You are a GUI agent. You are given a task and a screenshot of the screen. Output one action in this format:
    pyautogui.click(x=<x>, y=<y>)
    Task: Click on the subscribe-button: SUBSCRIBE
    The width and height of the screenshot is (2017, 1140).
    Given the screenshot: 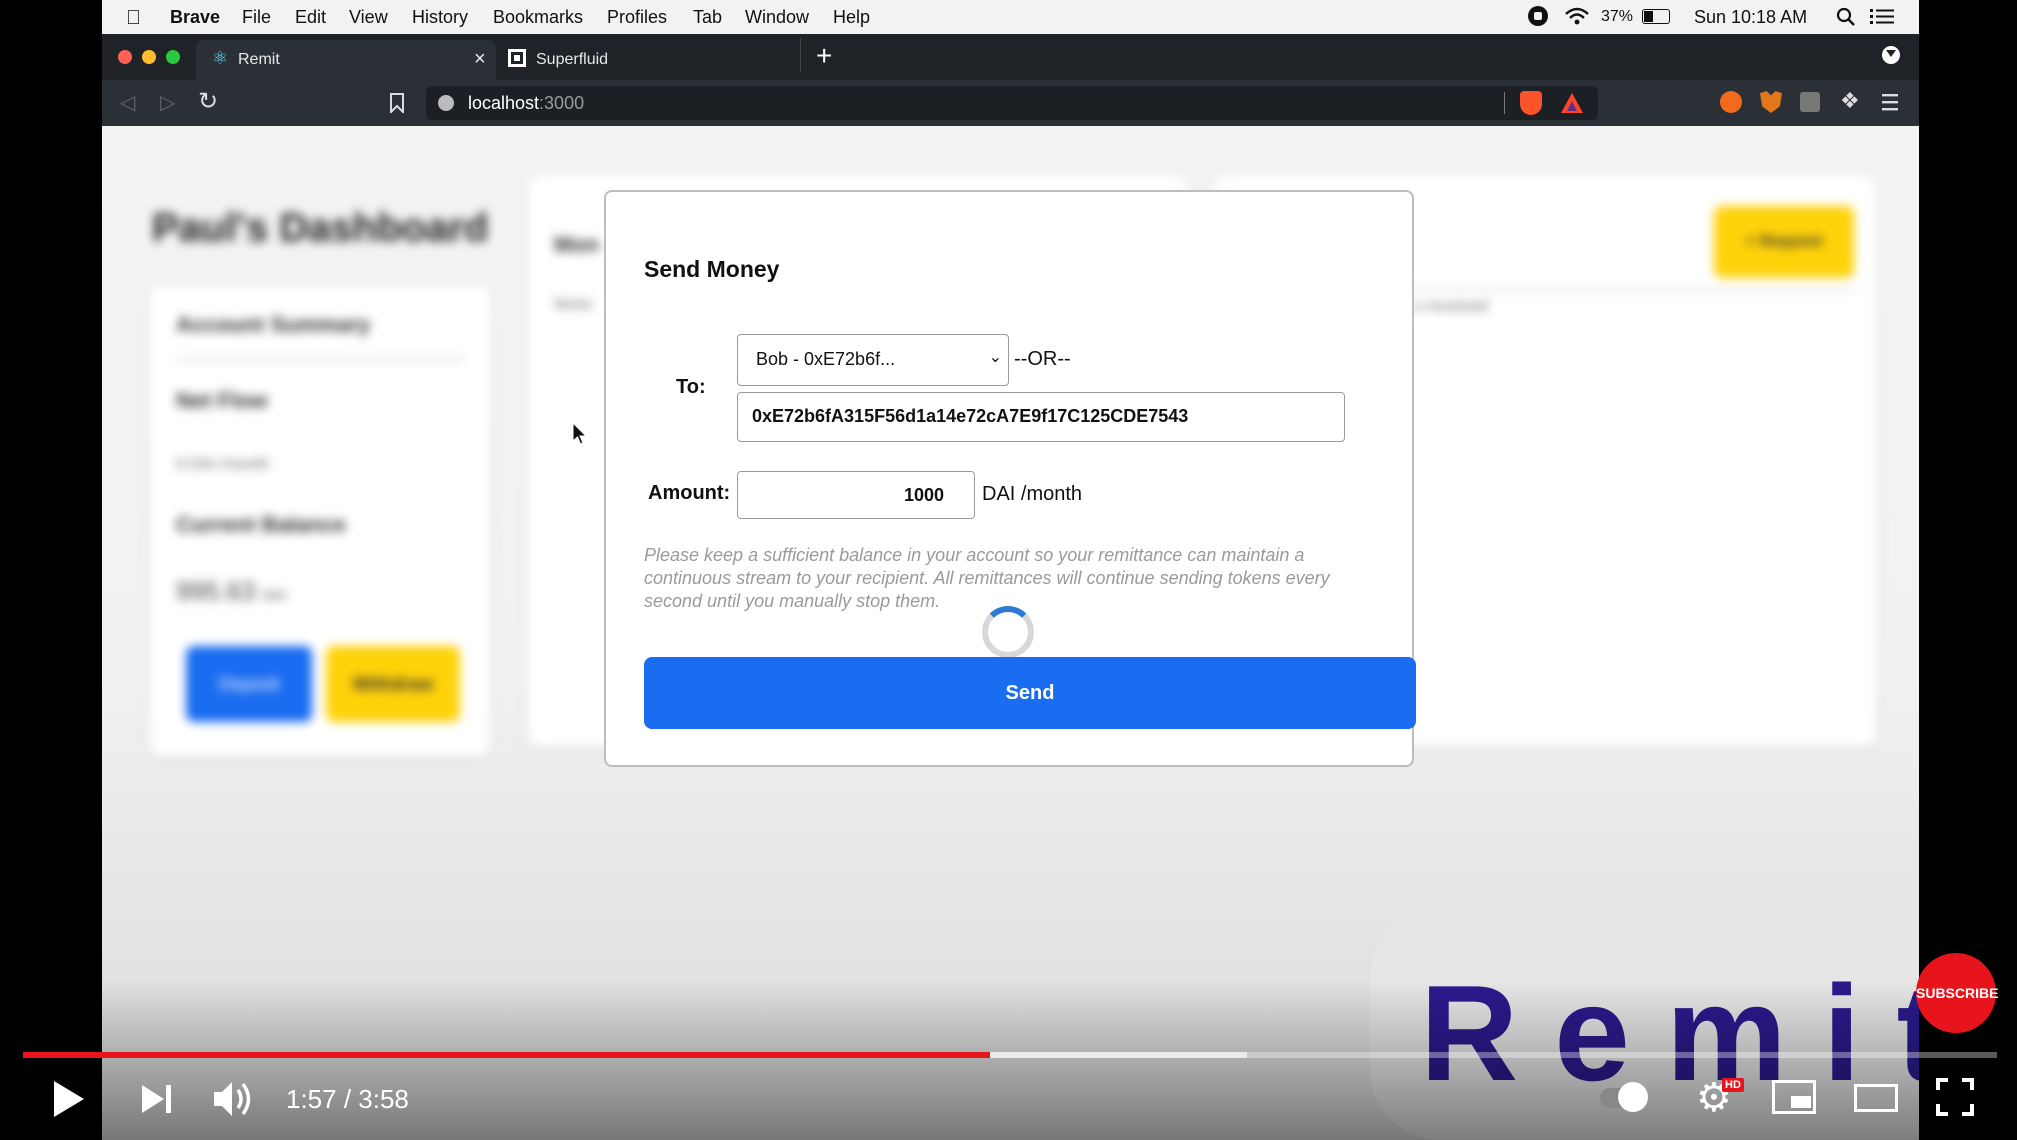 What is the action you would take?
    pyautogui.click(x=1957, y=993)
    